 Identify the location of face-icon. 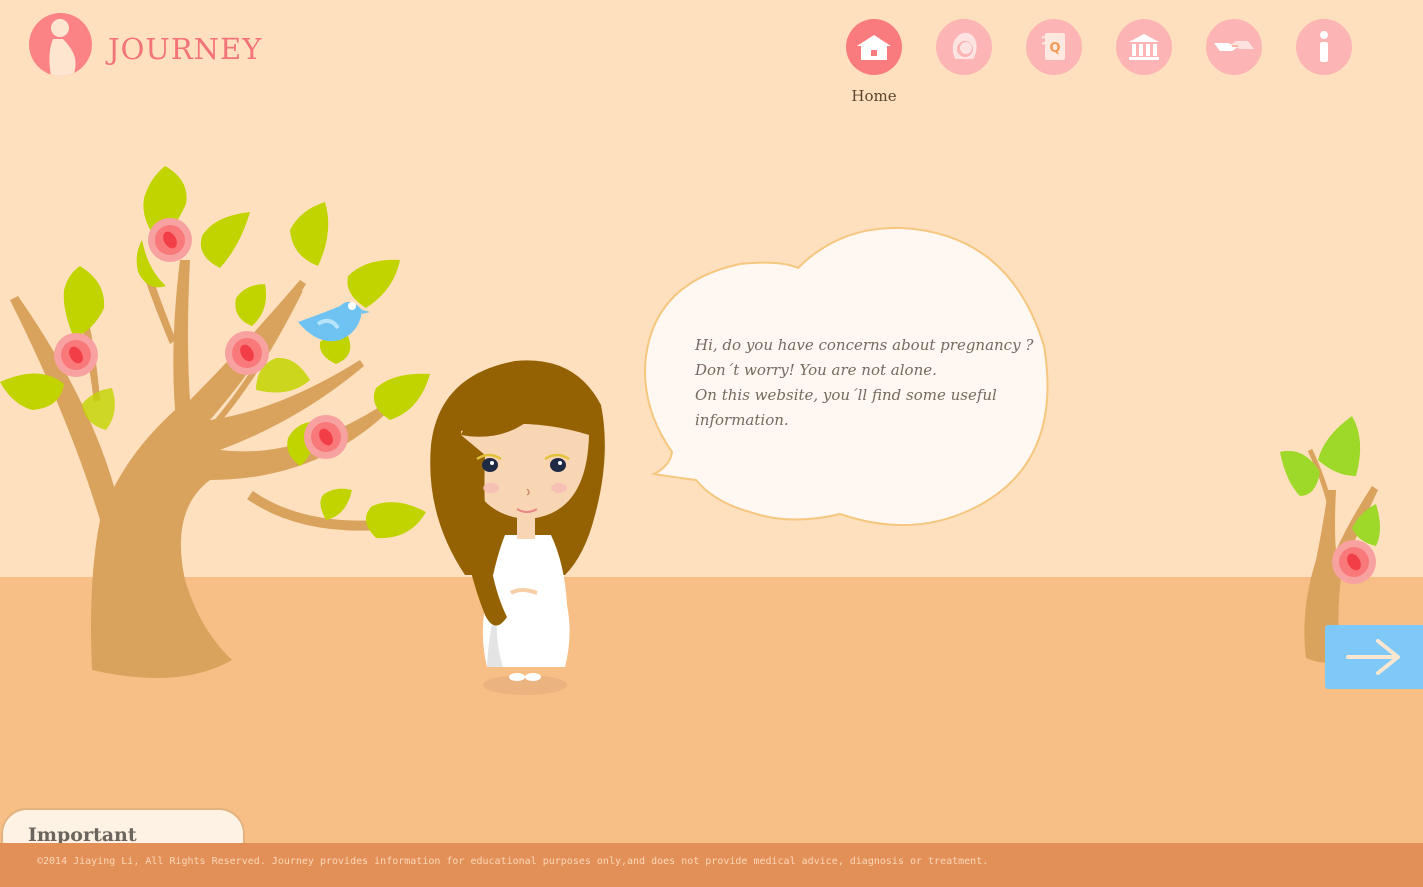
(964, 47).